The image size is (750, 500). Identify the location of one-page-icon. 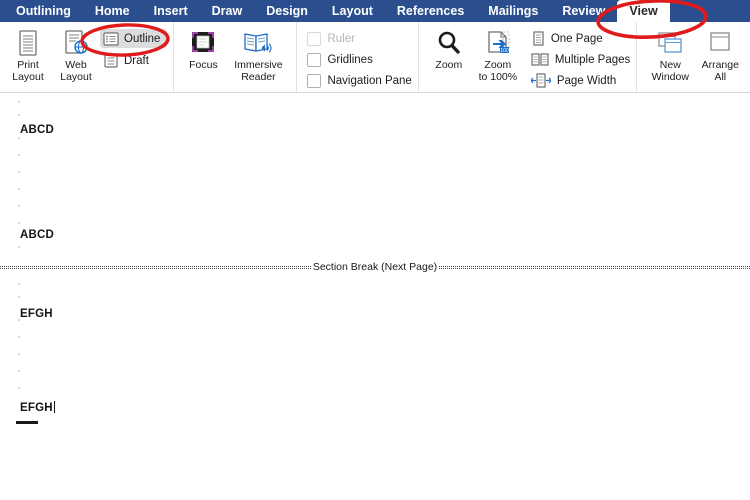
(538, 38).